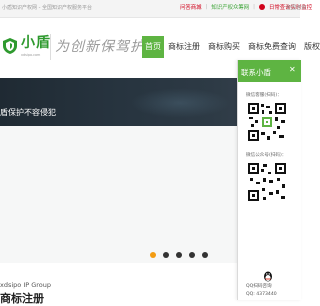 This screenshot has height=306, width=320. I want to click on close-icon: ✕, so click(292, 69).